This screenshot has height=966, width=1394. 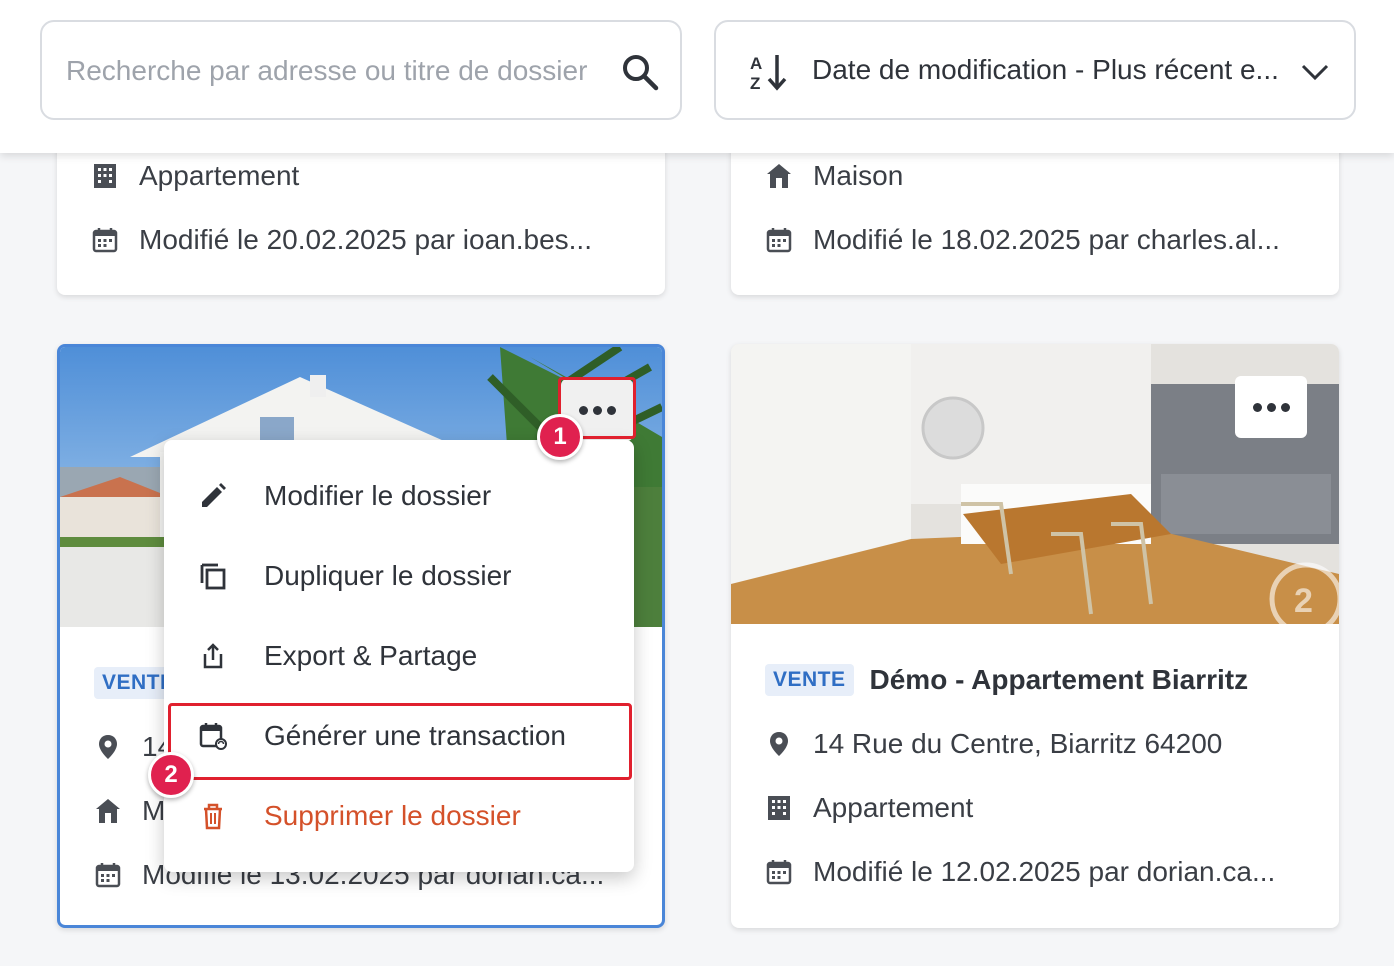 I want to click on trash-icon, so click(x=213, y=816).